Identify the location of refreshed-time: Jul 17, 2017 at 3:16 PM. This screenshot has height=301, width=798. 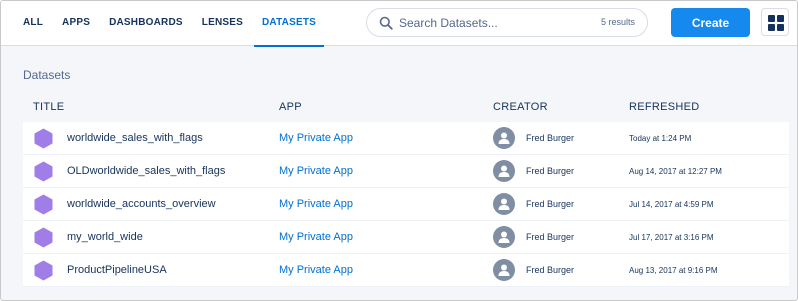
(671, 237).